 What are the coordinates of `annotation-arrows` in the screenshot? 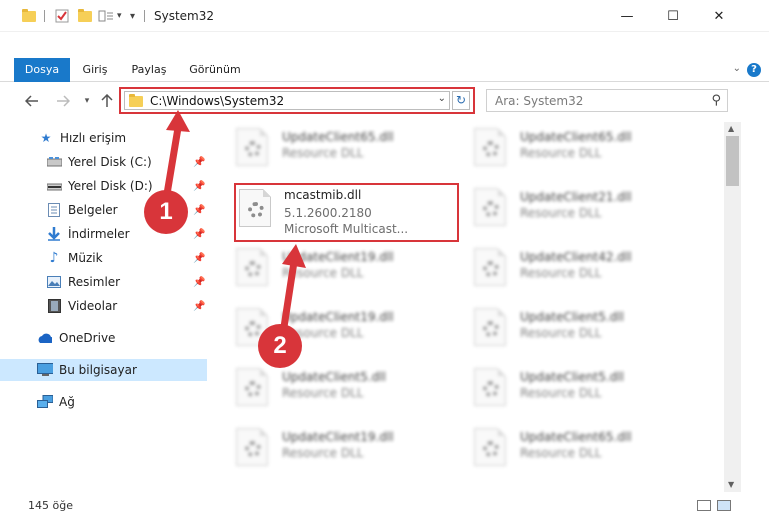 It's located at (234, 227).